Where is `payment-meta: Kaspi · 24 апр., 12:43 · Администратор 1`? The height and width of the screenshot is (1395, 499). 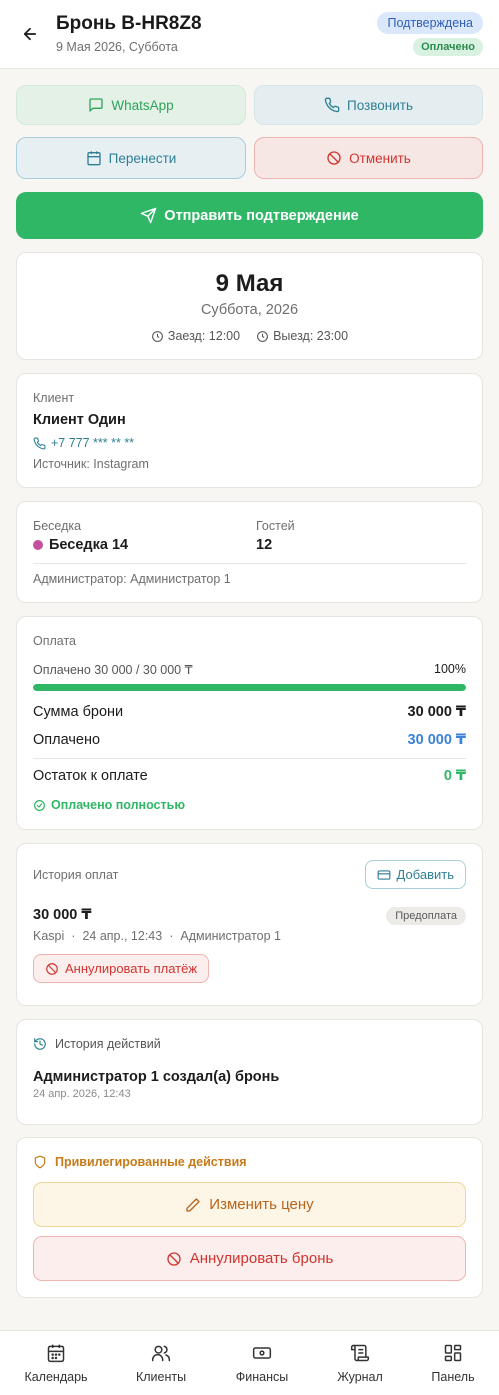
payment-meta: Kaspi · 24 апр., 12:43 · Администратор 1 is located at coordinates (157, 936).